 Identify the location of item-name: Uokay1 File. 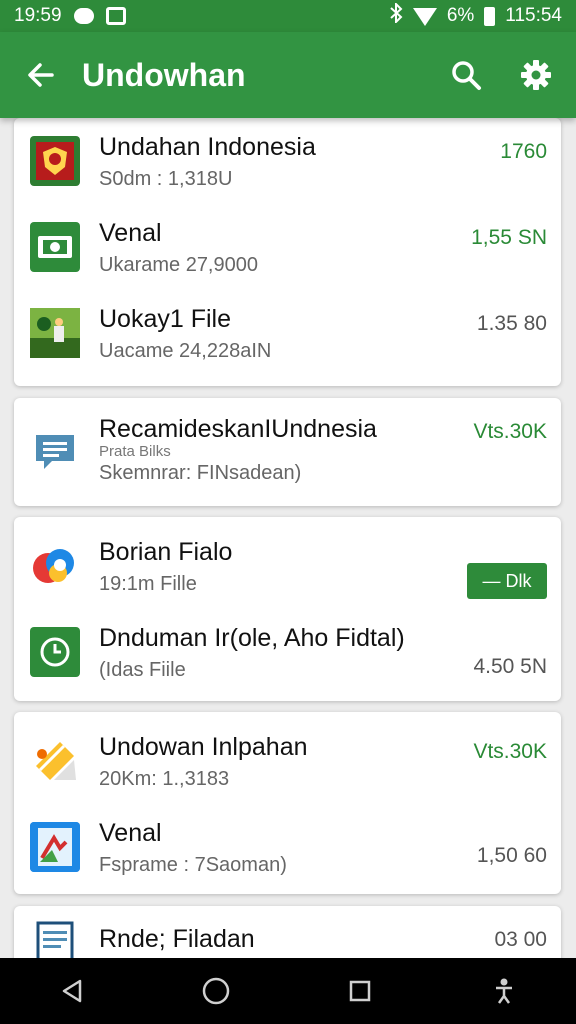
(165, 319).